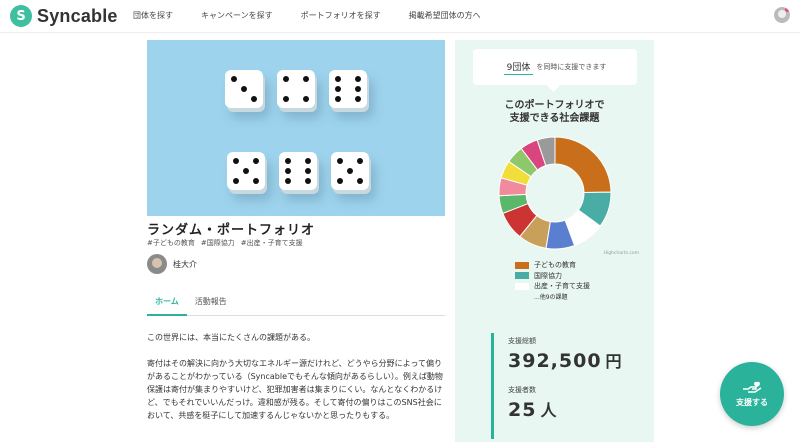  Describe the element at coordinates (518, 67) in the screenshot. I see `org-count: 9団体` at that location.